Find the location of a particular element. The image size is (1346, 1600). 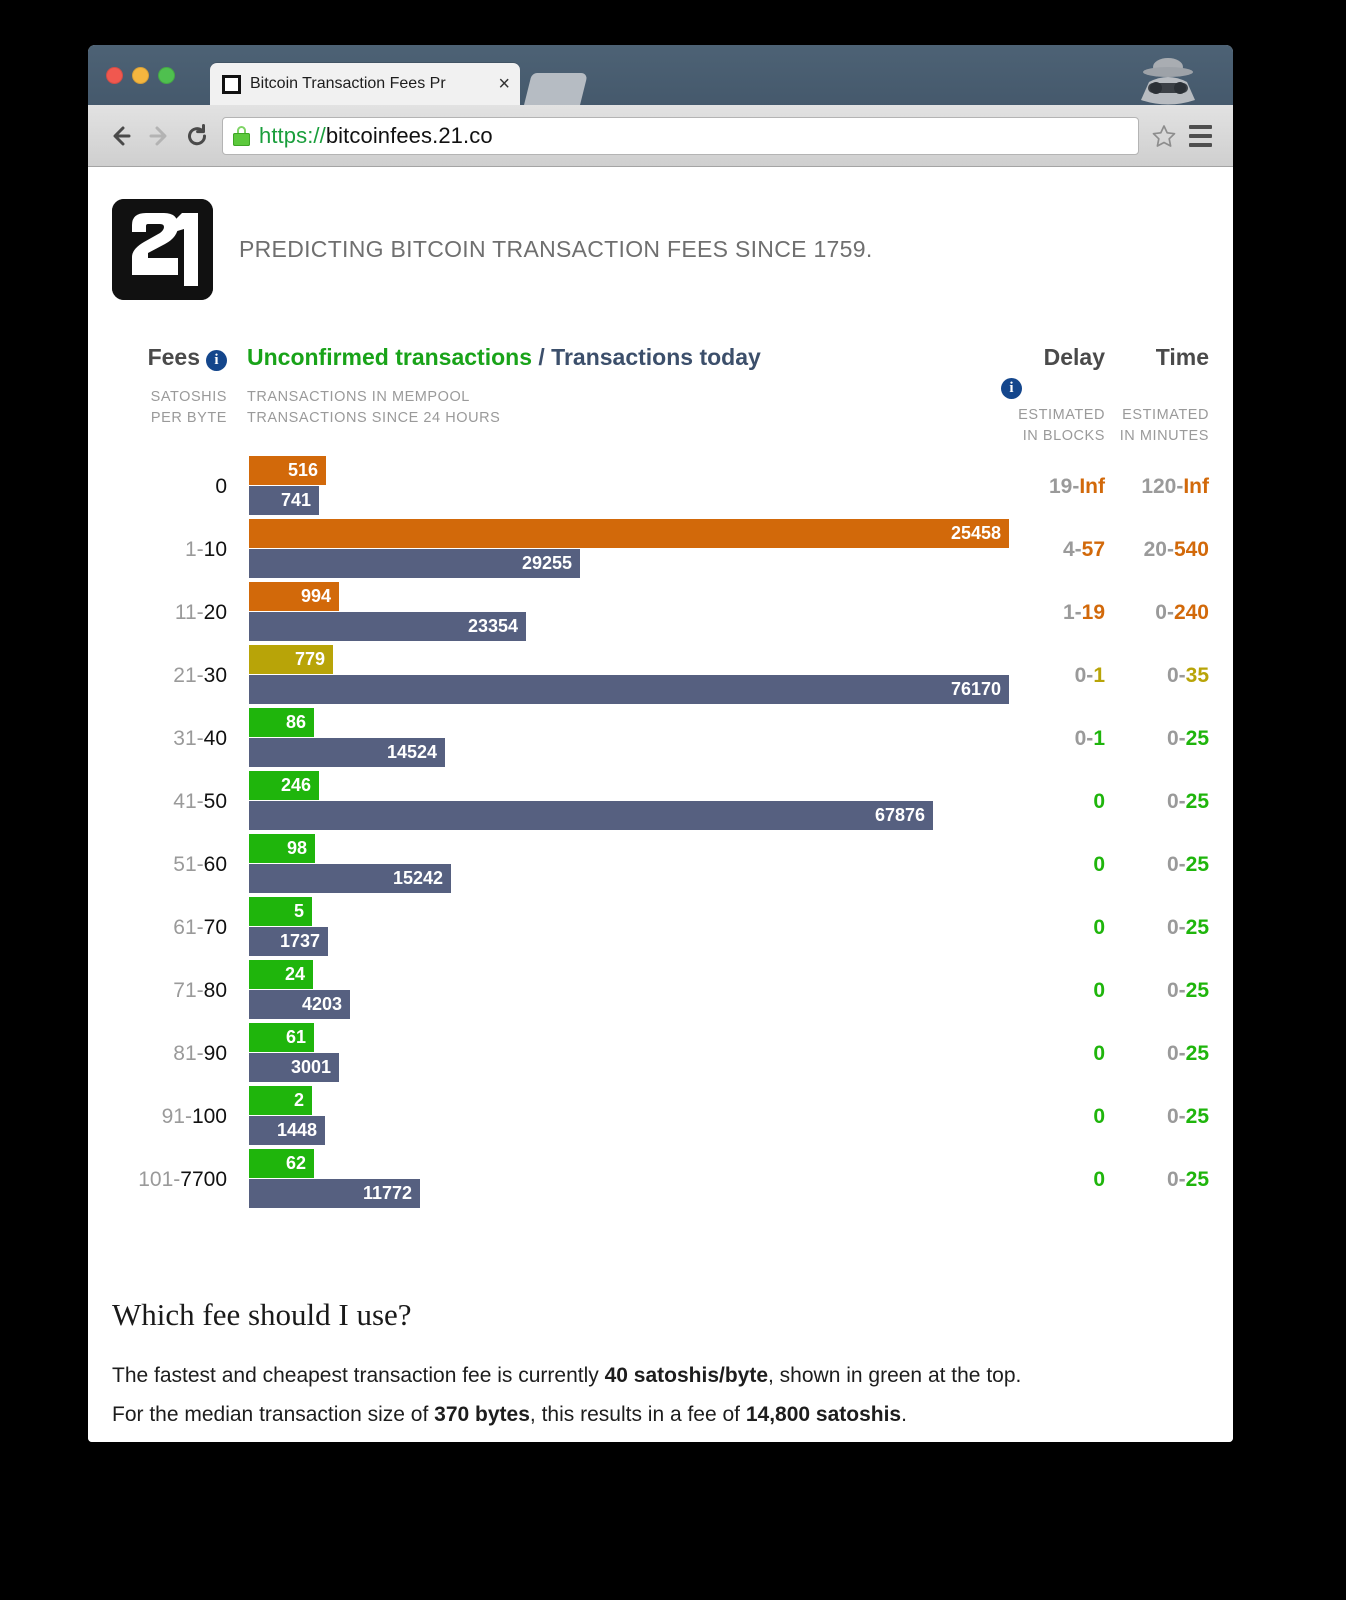

daily-bar: 1737 is located at coordinates (288, 941).